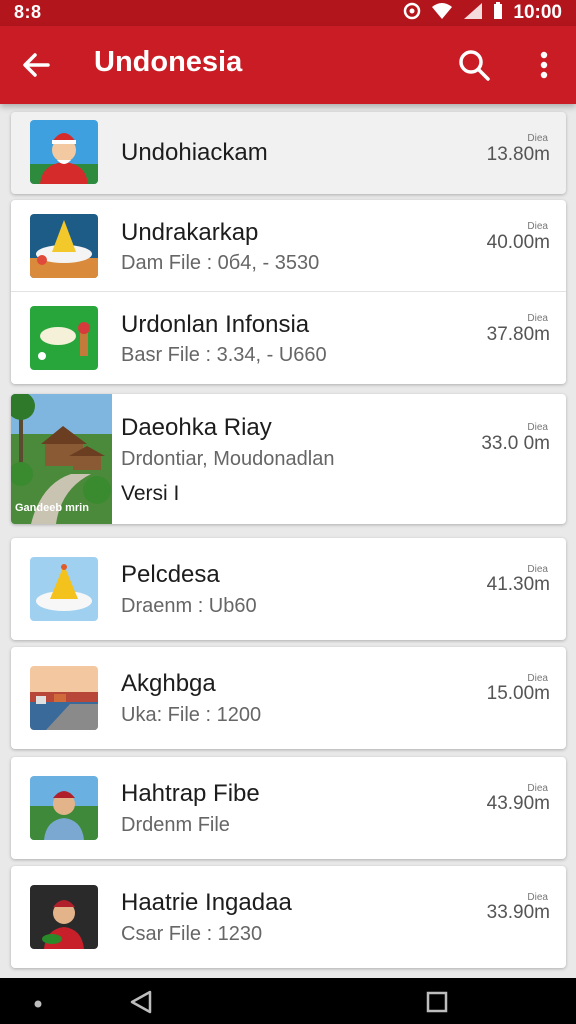  What do you see at coordinates (474, 65) in the screenshot?
I see `search-icon` at bounding box center [474, 65].